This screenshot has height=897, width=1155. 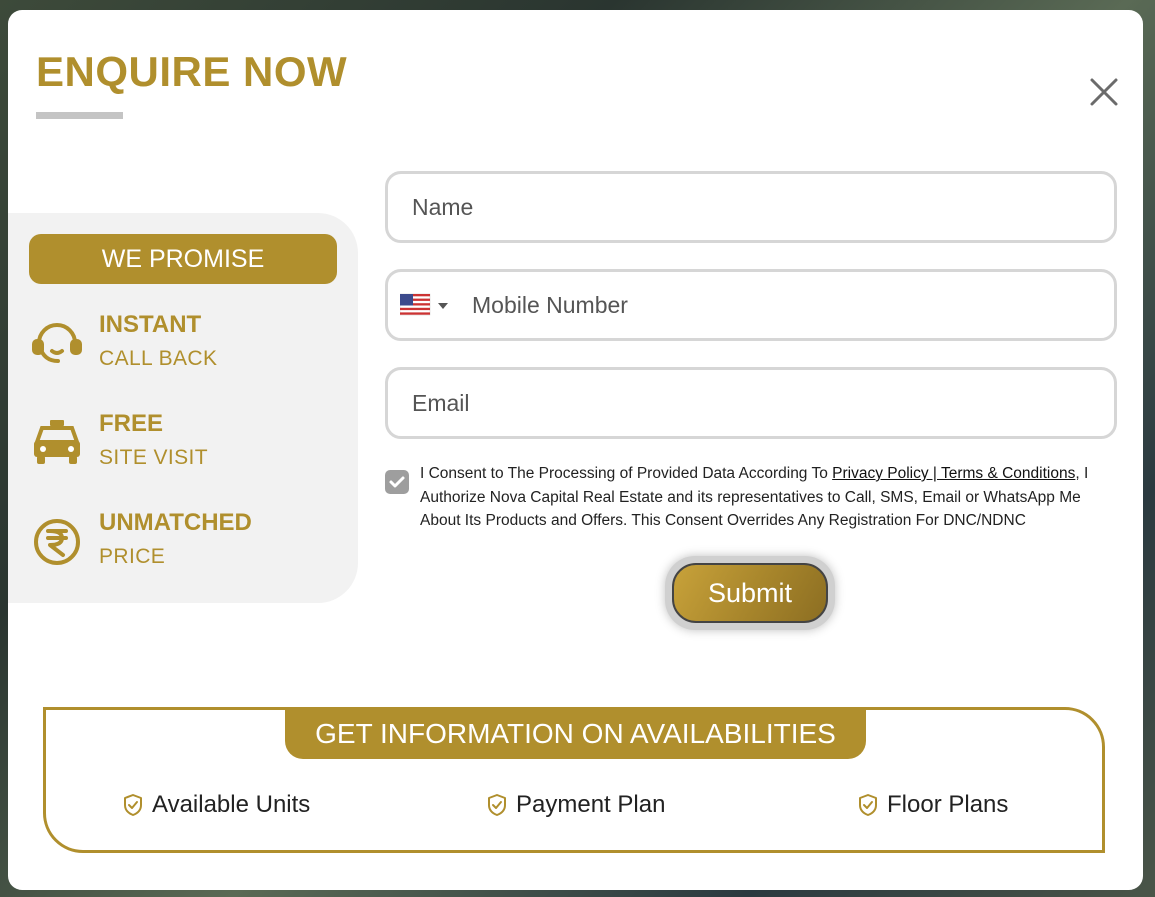 I want to click on promise-item-callback: INSTANT CALL BACK, so click(x=190, y=346).